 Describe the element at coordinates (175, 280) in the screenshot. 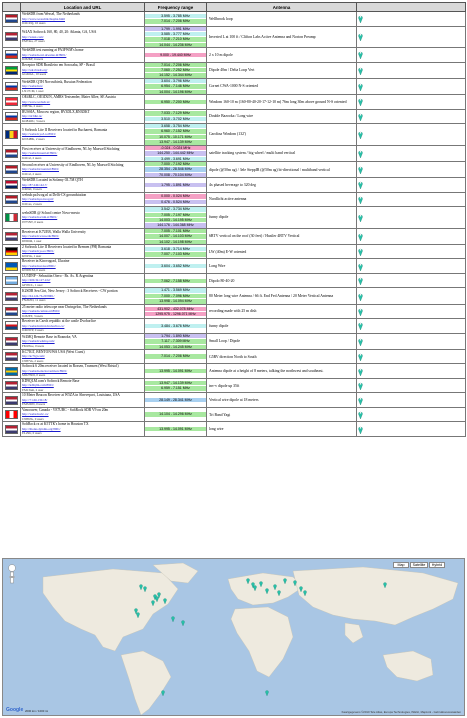

I see `frequency-band-link: 7.062 - 7.158 MHz` at that location.